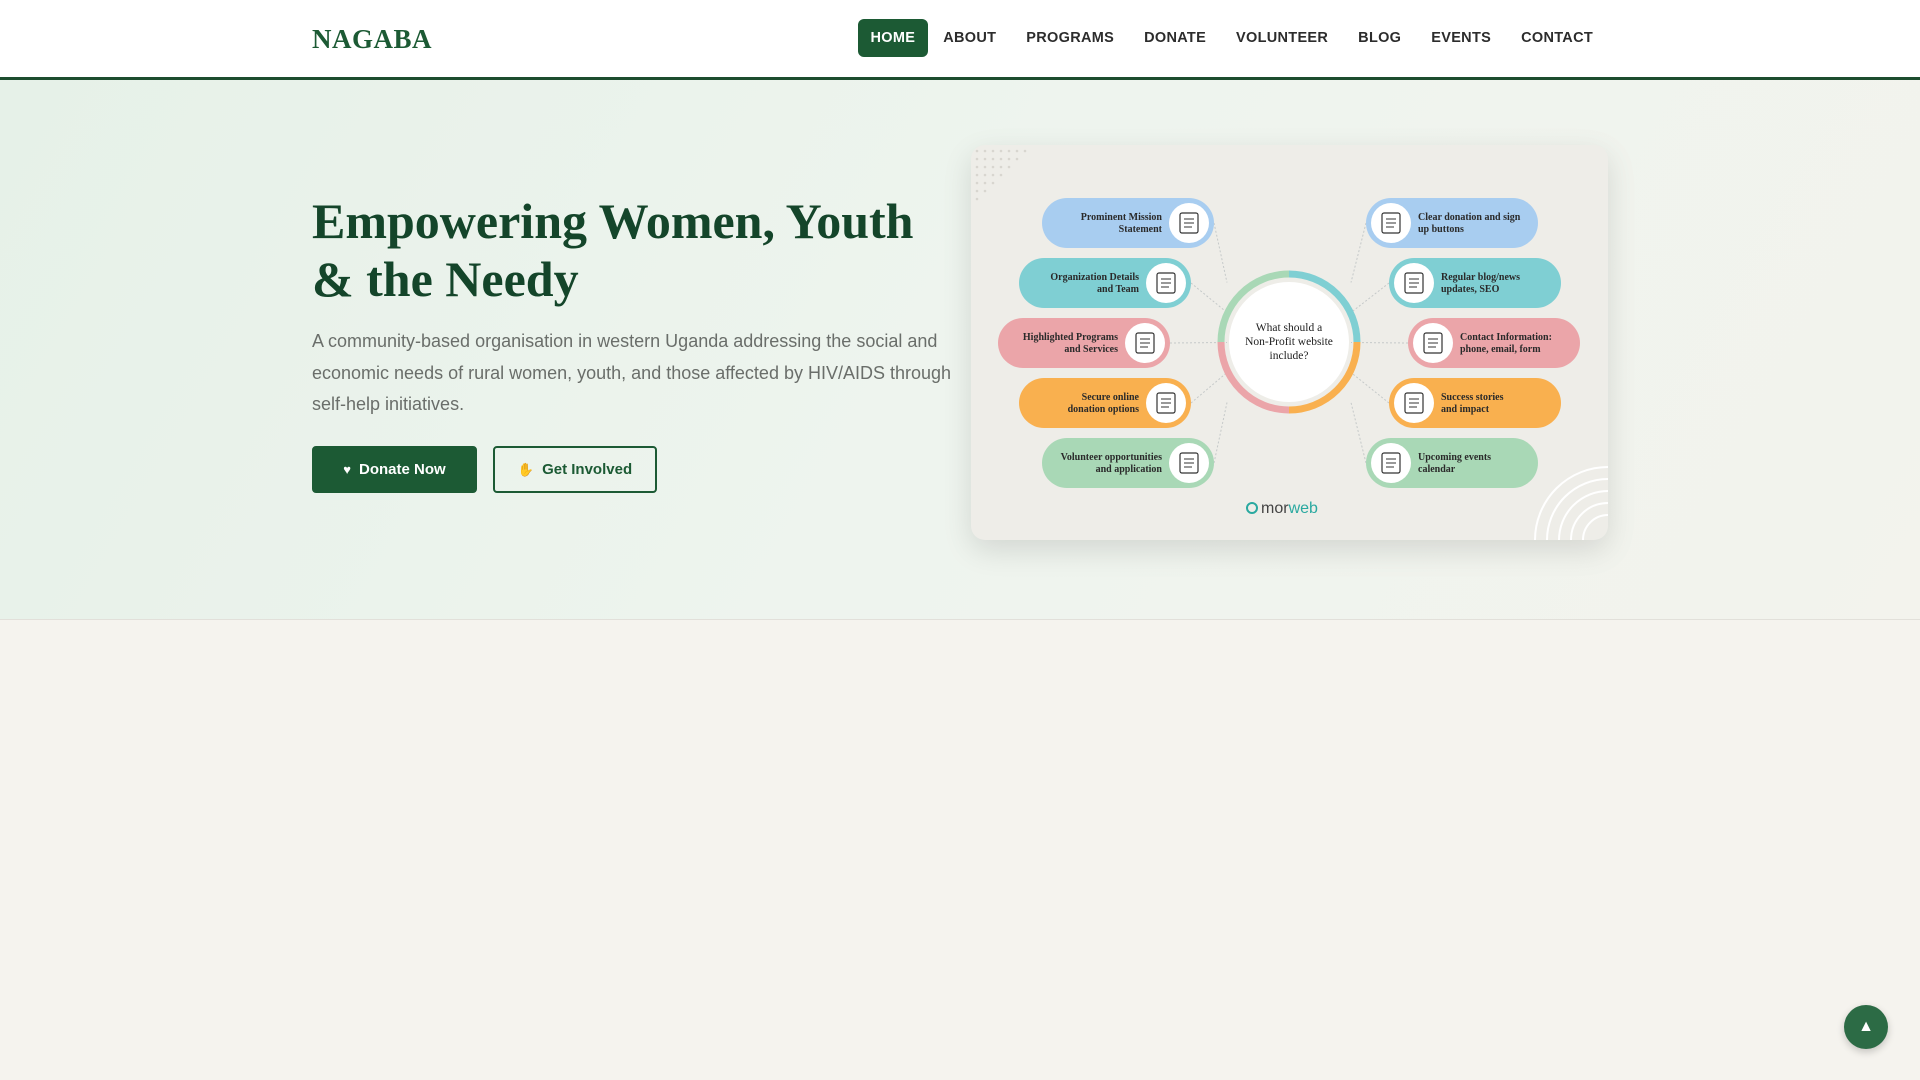 The width and height of the screenshot is (1920, 1080). Describe the element at coordinates (1500, 349) in the screenshot. I see `infographic-item-text: phone, email, form` at that location.